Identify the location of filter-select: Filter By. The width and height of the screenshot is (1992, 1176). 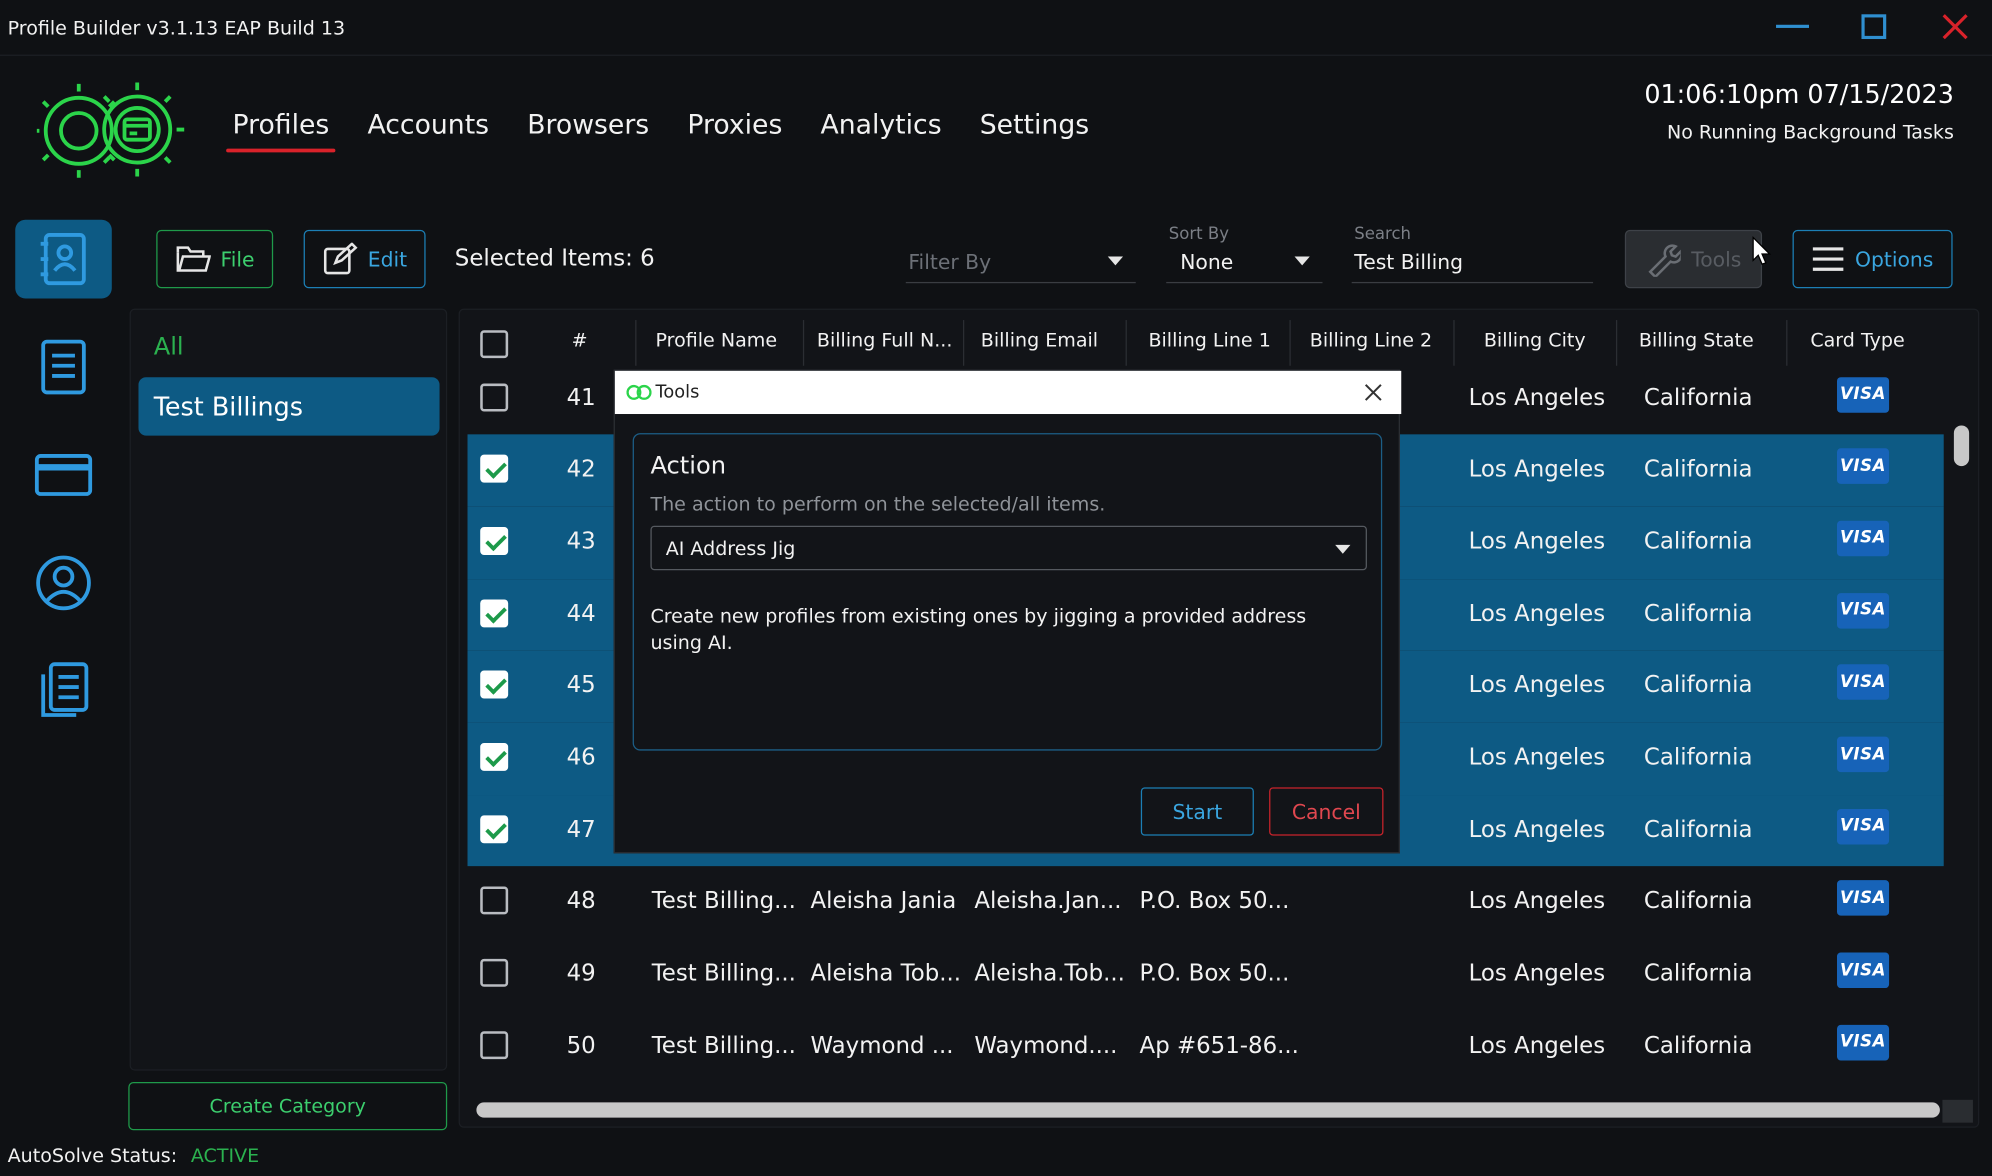
(1020, 257).